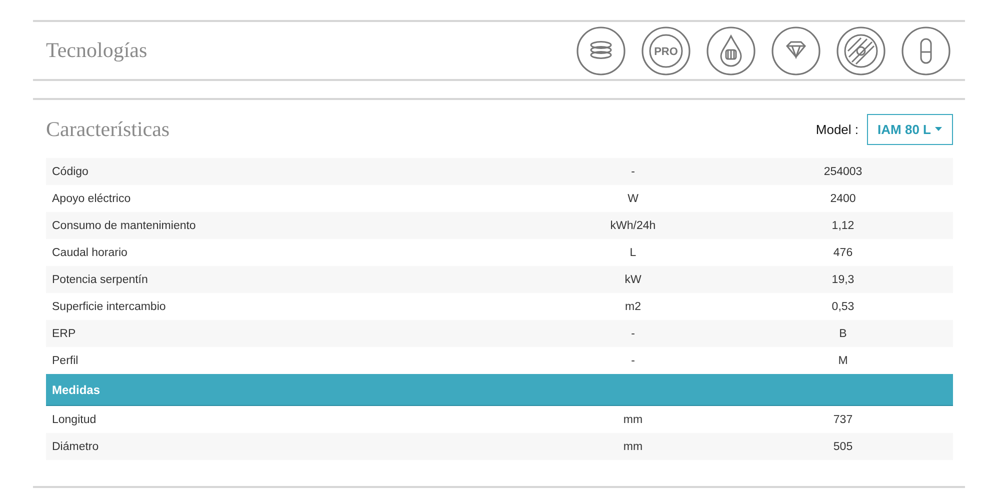 The width and height of the screenshot is (1000, 495). I want to click on table-cell-text: 1,12, so click(843, 226).